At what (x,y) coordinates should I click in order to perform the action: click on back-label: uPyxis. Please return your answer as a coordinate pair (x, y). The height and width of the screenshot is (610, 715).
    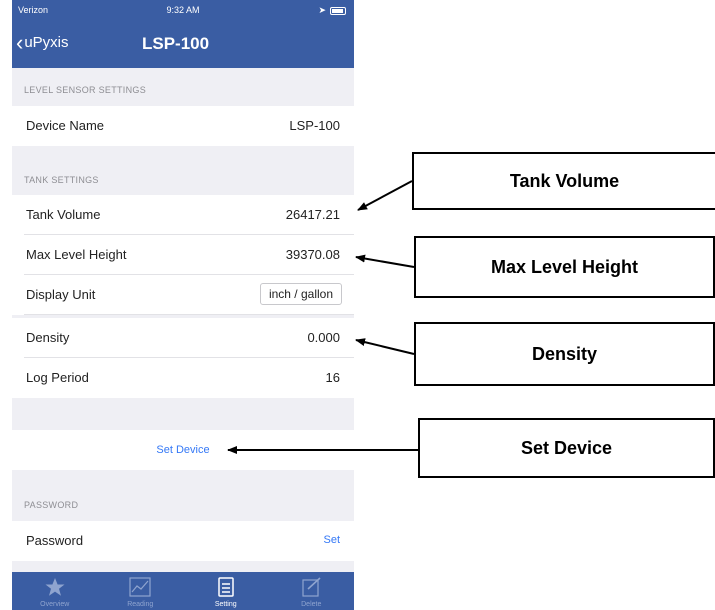
    Looking at the image, I should click on (46, 42).